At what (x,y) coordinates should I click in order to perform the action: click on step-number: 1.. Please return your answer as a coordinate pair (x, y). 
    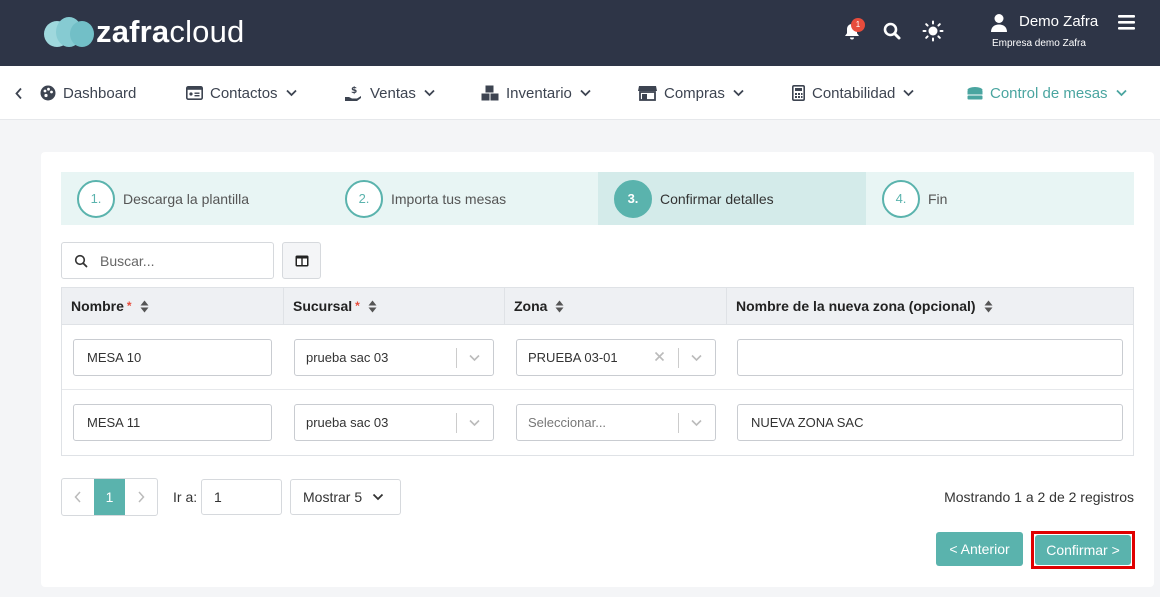
    Looking at the image, I should click on (96, 198).